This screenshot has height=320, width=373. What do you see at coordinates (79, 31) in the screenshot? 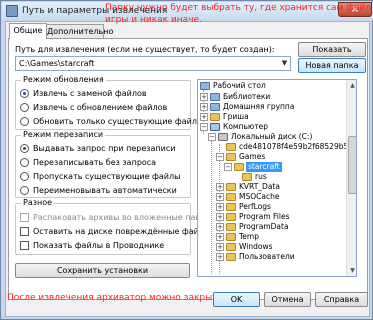
I see `tab-advanced: Дополнительно` at bounding box center [79, 31].